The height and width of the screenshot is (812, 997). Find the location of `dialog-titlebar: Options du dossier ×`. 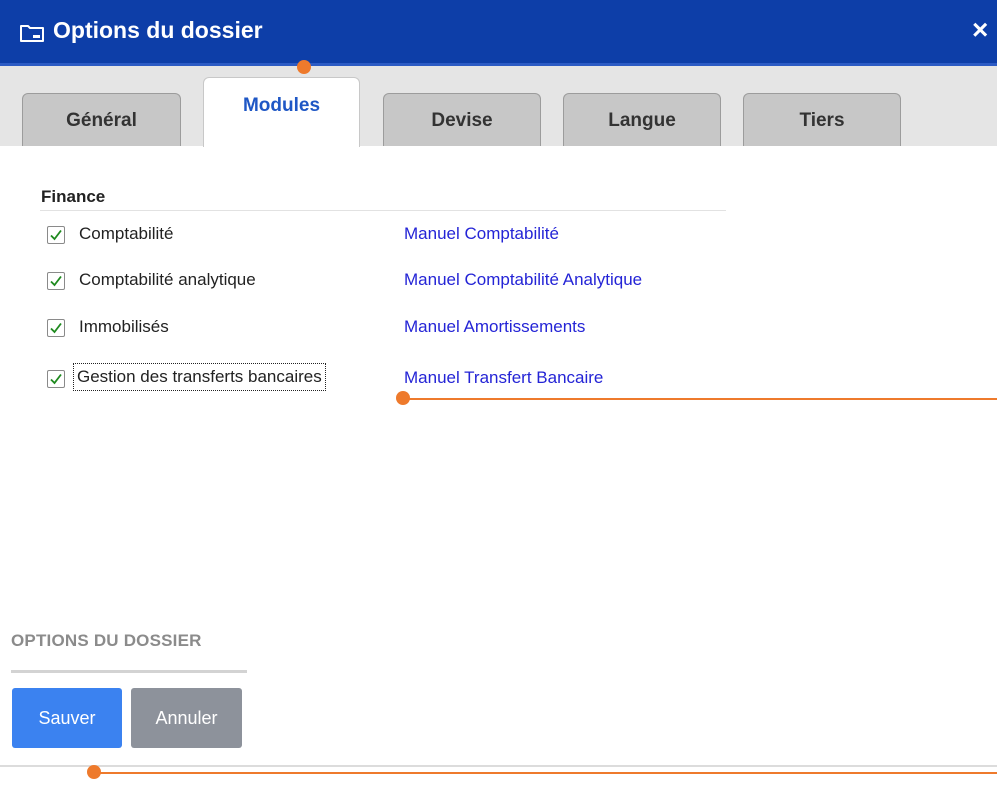

dialog-titlebar: Options du dossier × is located at coordinates (498, 33).